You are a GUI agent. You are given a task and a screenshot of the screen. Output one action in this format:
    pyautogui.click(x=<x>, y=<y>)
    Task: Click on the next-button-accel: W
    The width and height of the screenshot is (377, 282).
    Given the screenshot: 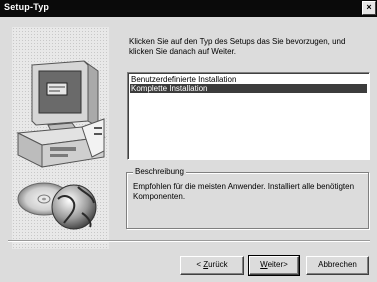 What is the action you would take?
    pyautogui.click(x=264, y=264)
    